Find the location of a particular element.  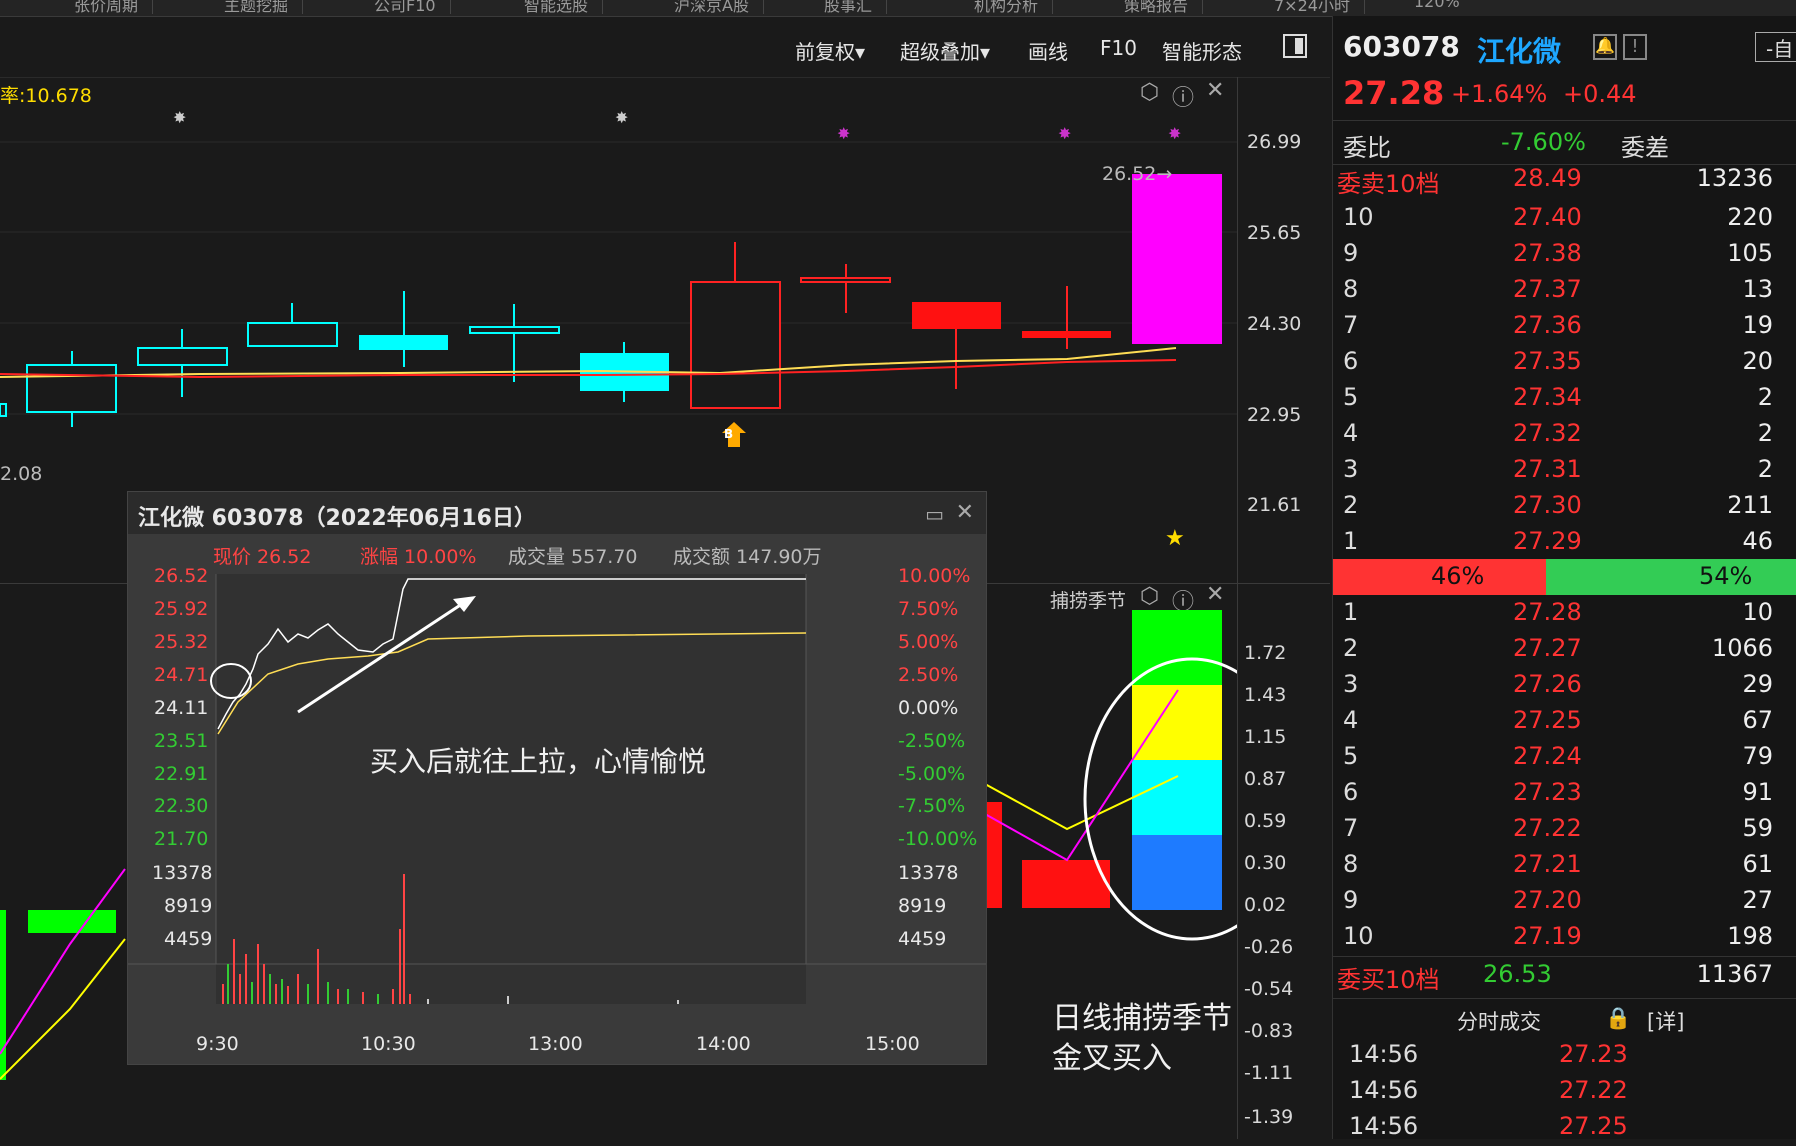

bell-icon: 🔔 is located at coordinates (1605, 47).